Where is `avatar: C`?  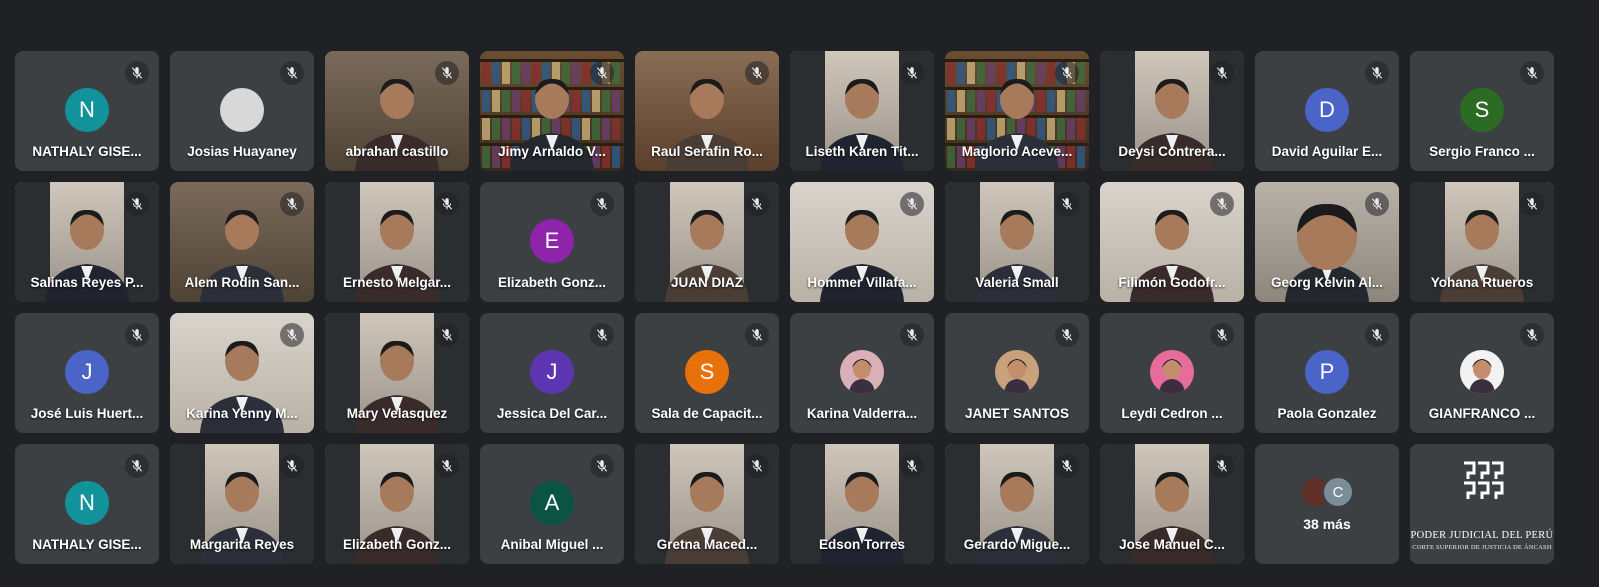
avatar: C is located at coordinates (1338, 492).